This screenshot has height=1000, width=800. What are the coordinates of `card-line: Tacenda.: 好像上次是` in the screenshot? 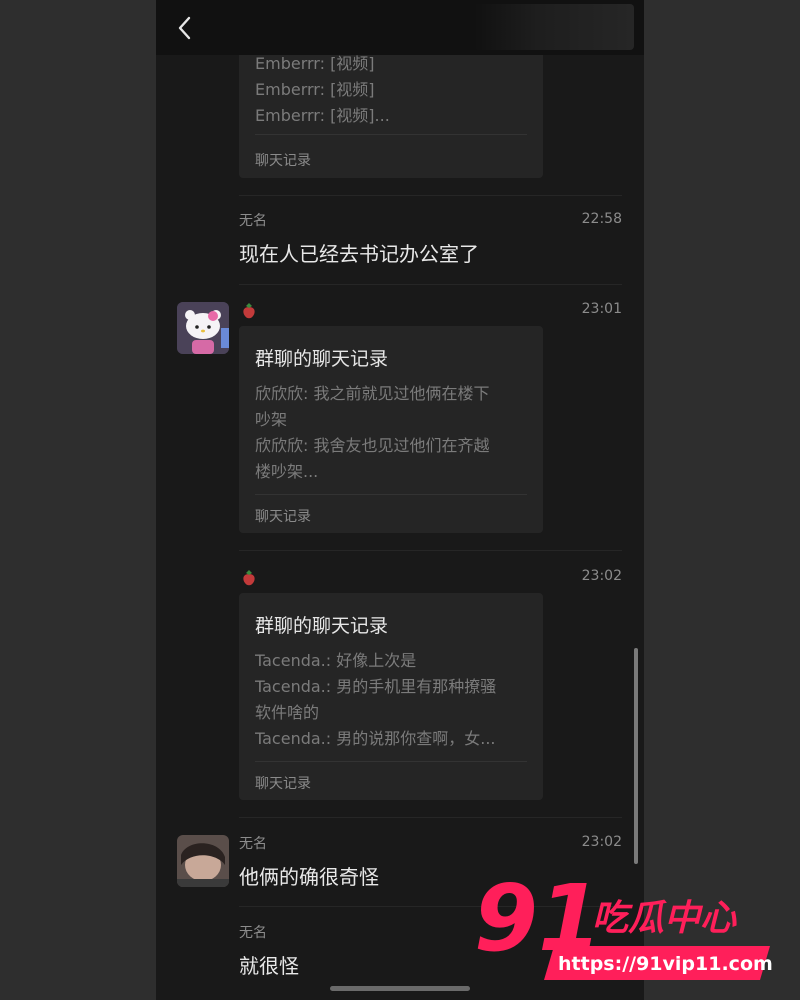 It's located at (336, 660).